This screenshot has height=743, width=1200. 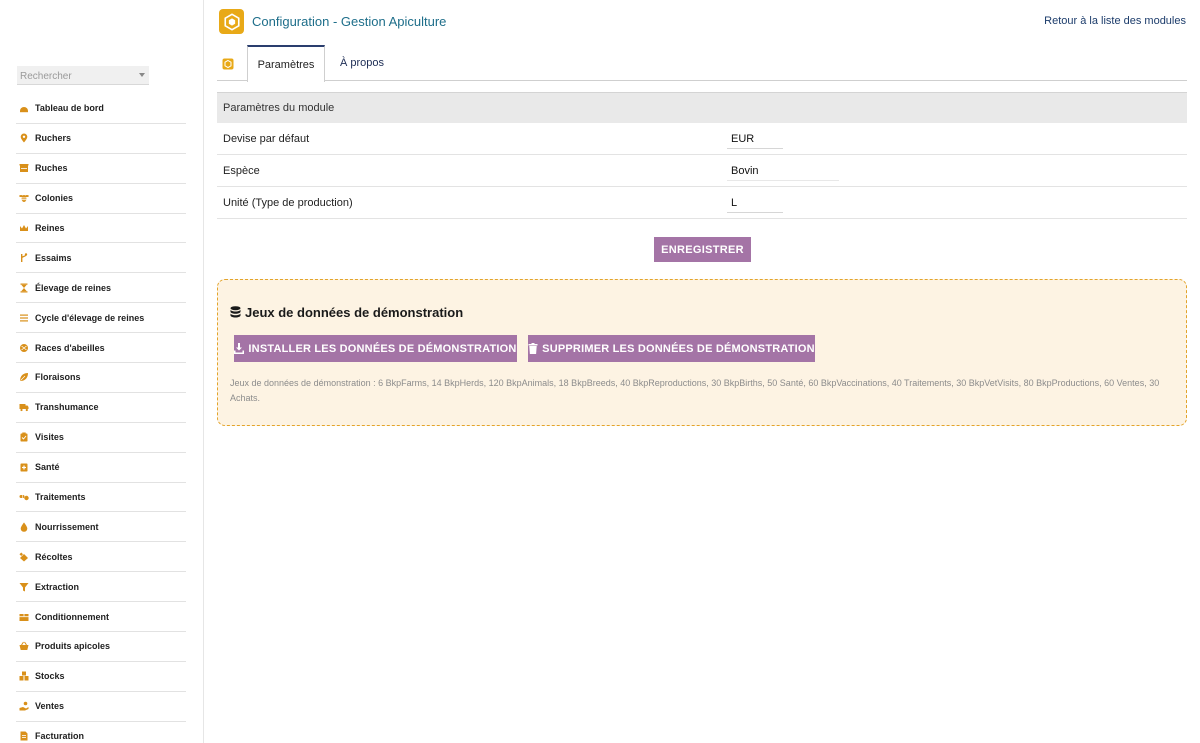 What do you see at coordinates (702, 63) in the screenshot?
I see `tab-bar: Paramètres À propos` at bounding box center [702, 63].